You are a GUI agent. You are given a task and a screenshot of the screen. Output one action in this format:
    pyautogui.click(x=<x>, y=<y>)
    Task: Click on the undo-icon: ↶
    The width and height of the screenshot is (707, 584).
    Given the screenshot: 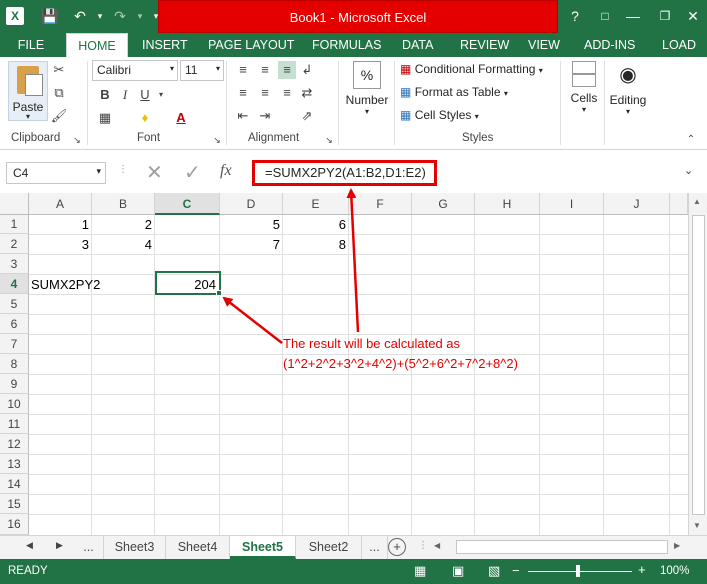 What is the action you would take?
    pyautogui.click(x=80, y=16)
    